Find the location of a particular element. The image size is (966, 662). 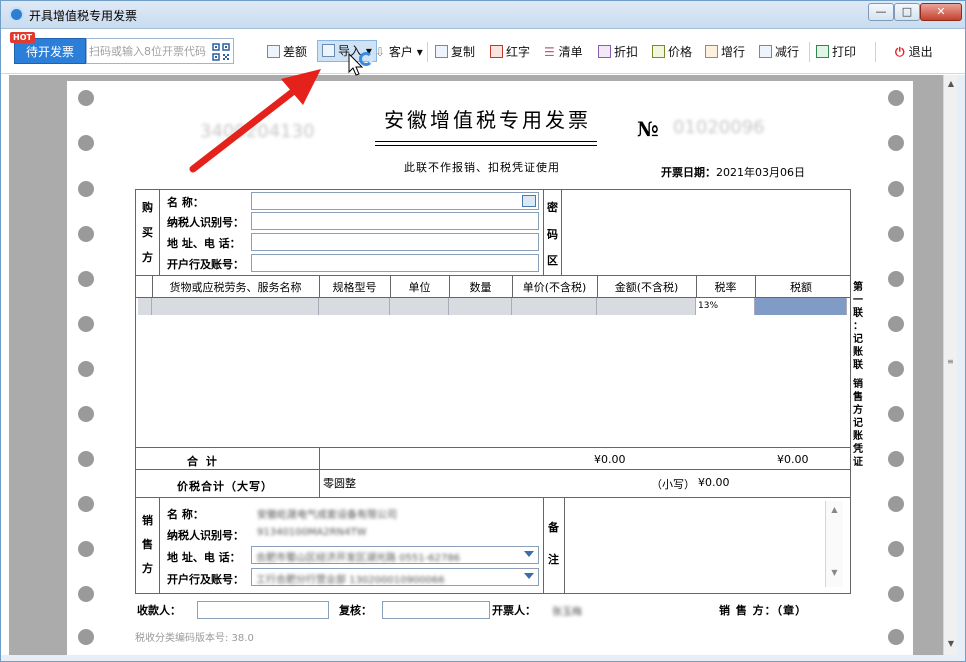

buyer-name-field is located at coordinates (395, 201).